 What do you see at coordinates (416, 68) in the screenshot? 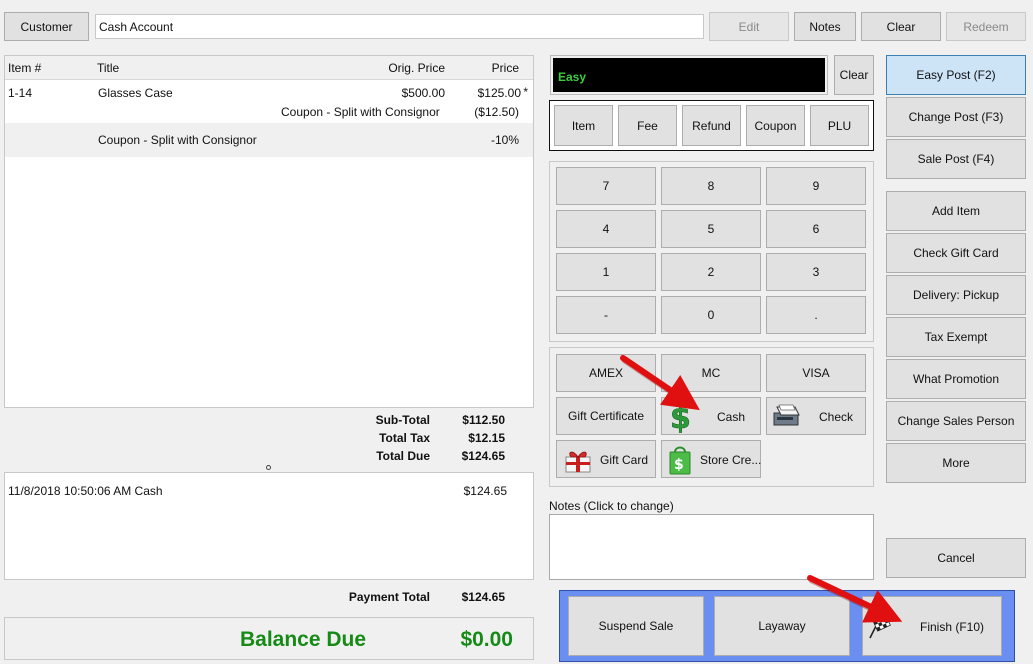
I see `header-orig-price: Orig. Price` at bounding box center [416, 68].